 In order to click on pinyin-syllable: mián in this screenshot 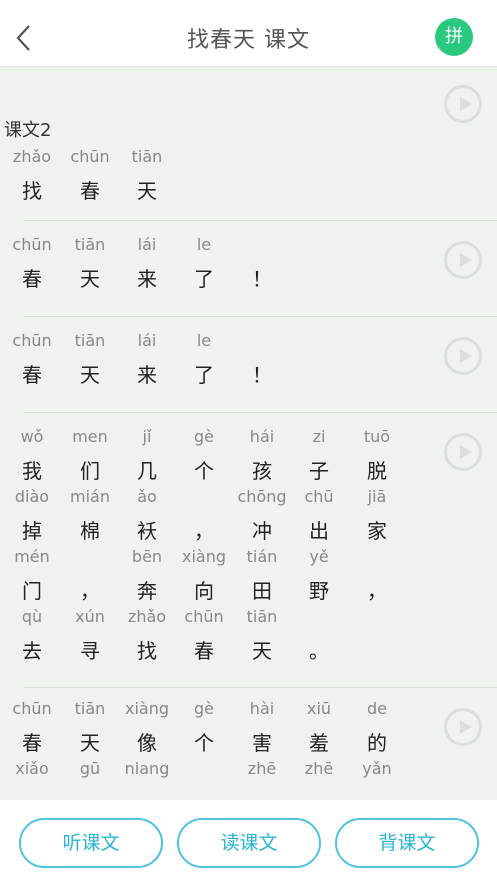, I will do `click(90, 496)`.